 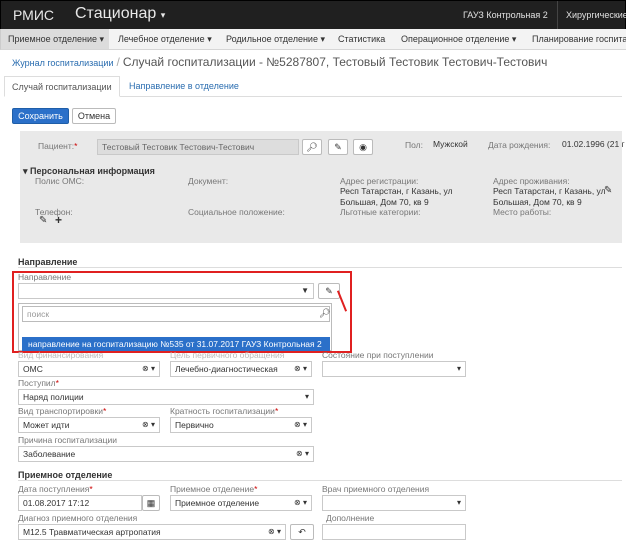 What do you see at coordinates (65, 475) in the screenshot?
I see `admission-section-title: Приемное отделение` at bounding box center [65, 475].